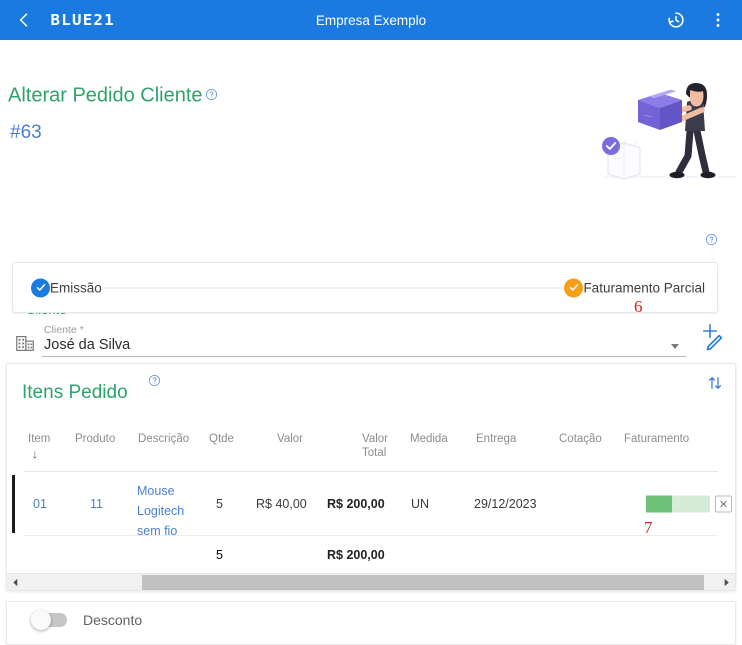 This screenshot has height=645, width=742. What do you see at coordinates (429, 439) in the screenshot?
I see `column-header-medida: Medida` at bounding box center [429, 439].